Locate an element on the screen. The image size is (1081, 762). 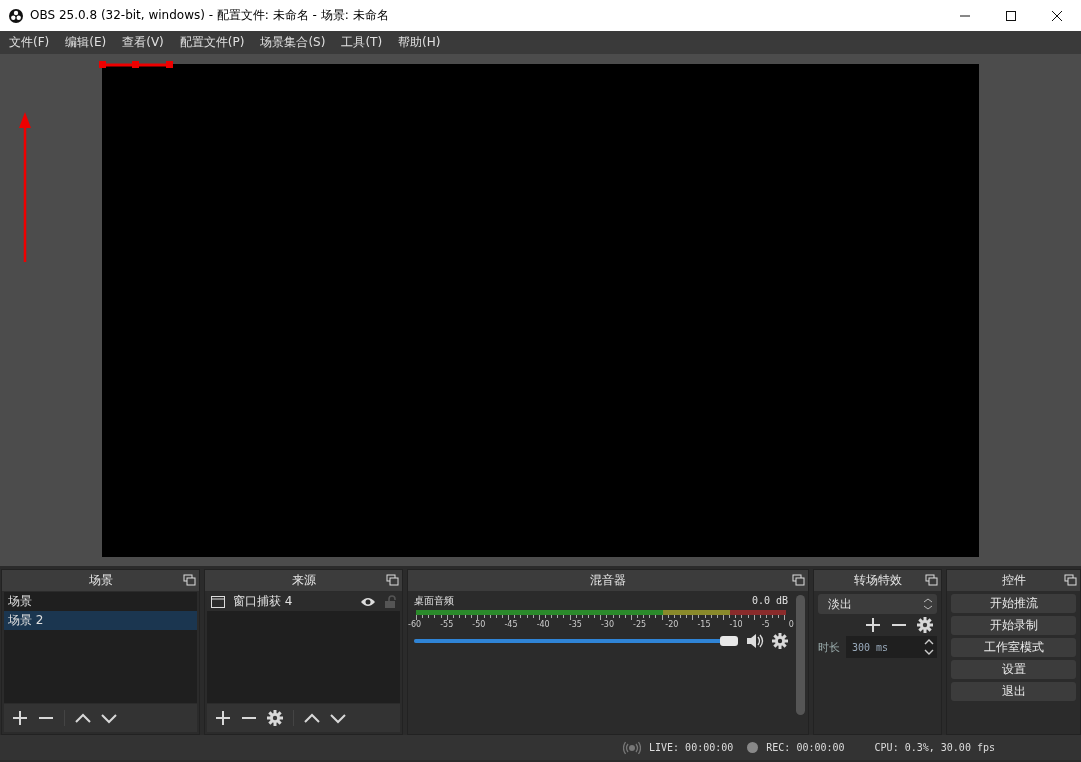
control-button: 设置 is located at coordinates (1013, 669).